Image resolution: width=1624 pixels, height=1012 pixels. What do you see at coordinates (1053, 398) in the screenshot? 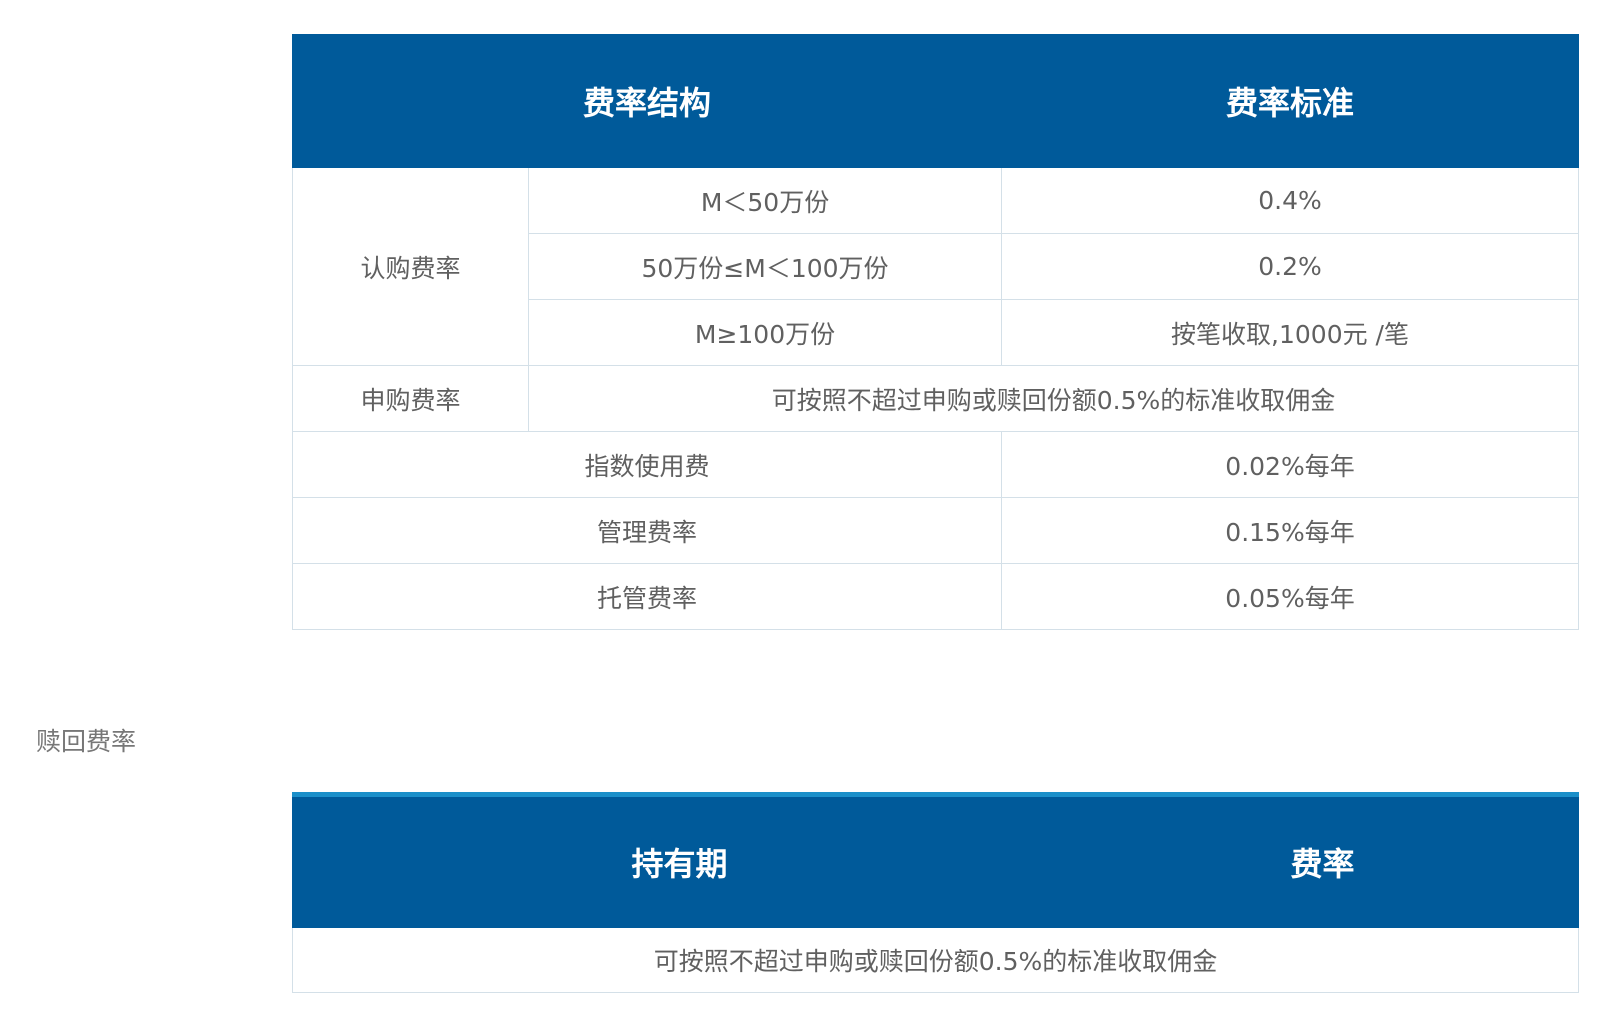
I see `purchase-fee-value: 可按照不超过申购或赎回份额0.5%的标准收取佣金` at bounding box center [1053, 398].